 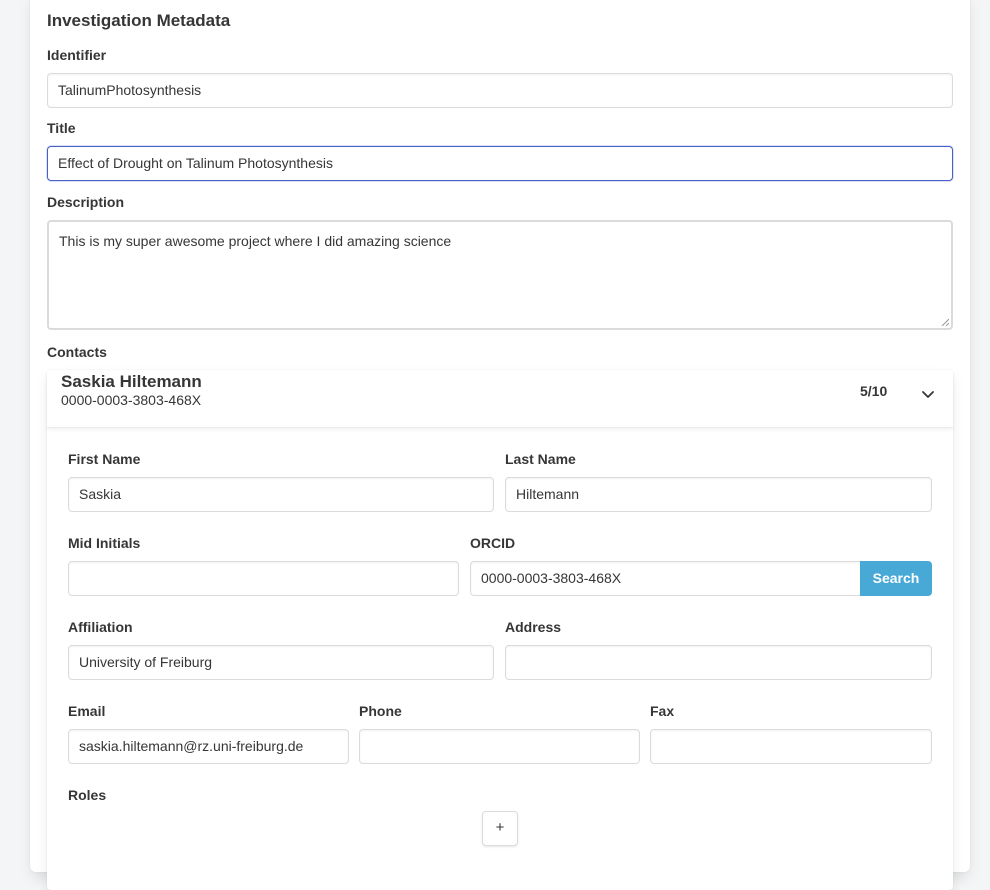 I want to click on mid-initials-label: Mid Initials, so click(x=104, y=543).